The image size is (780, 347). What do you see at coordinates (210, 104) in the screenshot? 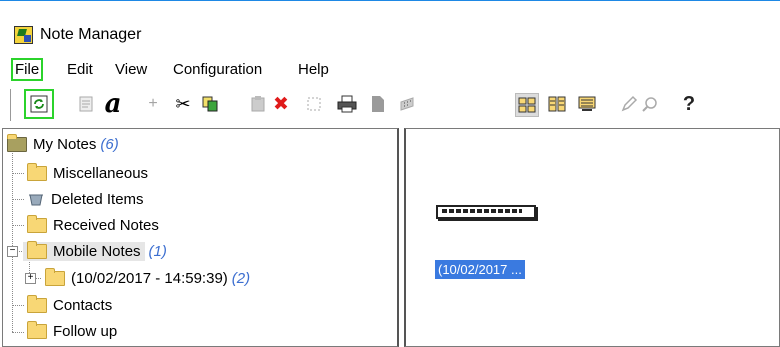
I see `copy-icon` at bounding box center [210, 104].